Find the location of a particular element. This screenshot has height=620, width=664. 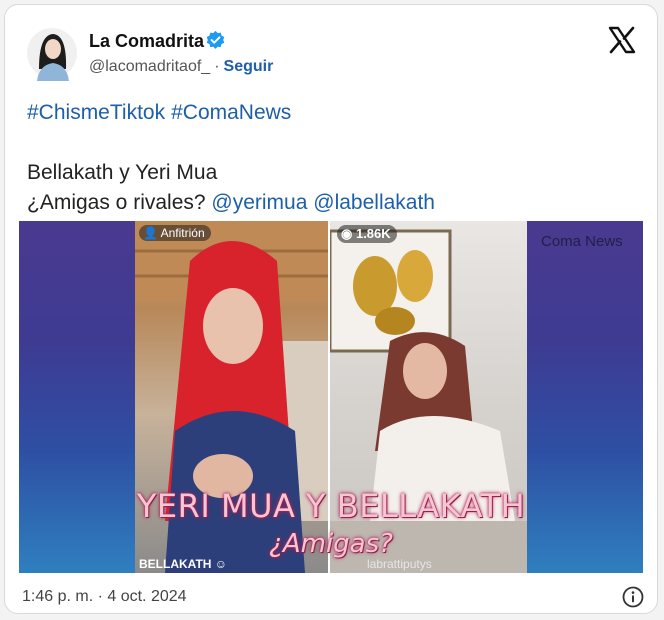

video-caption-left: BELLAKATH ☺ is located at coordinates (183, 564).